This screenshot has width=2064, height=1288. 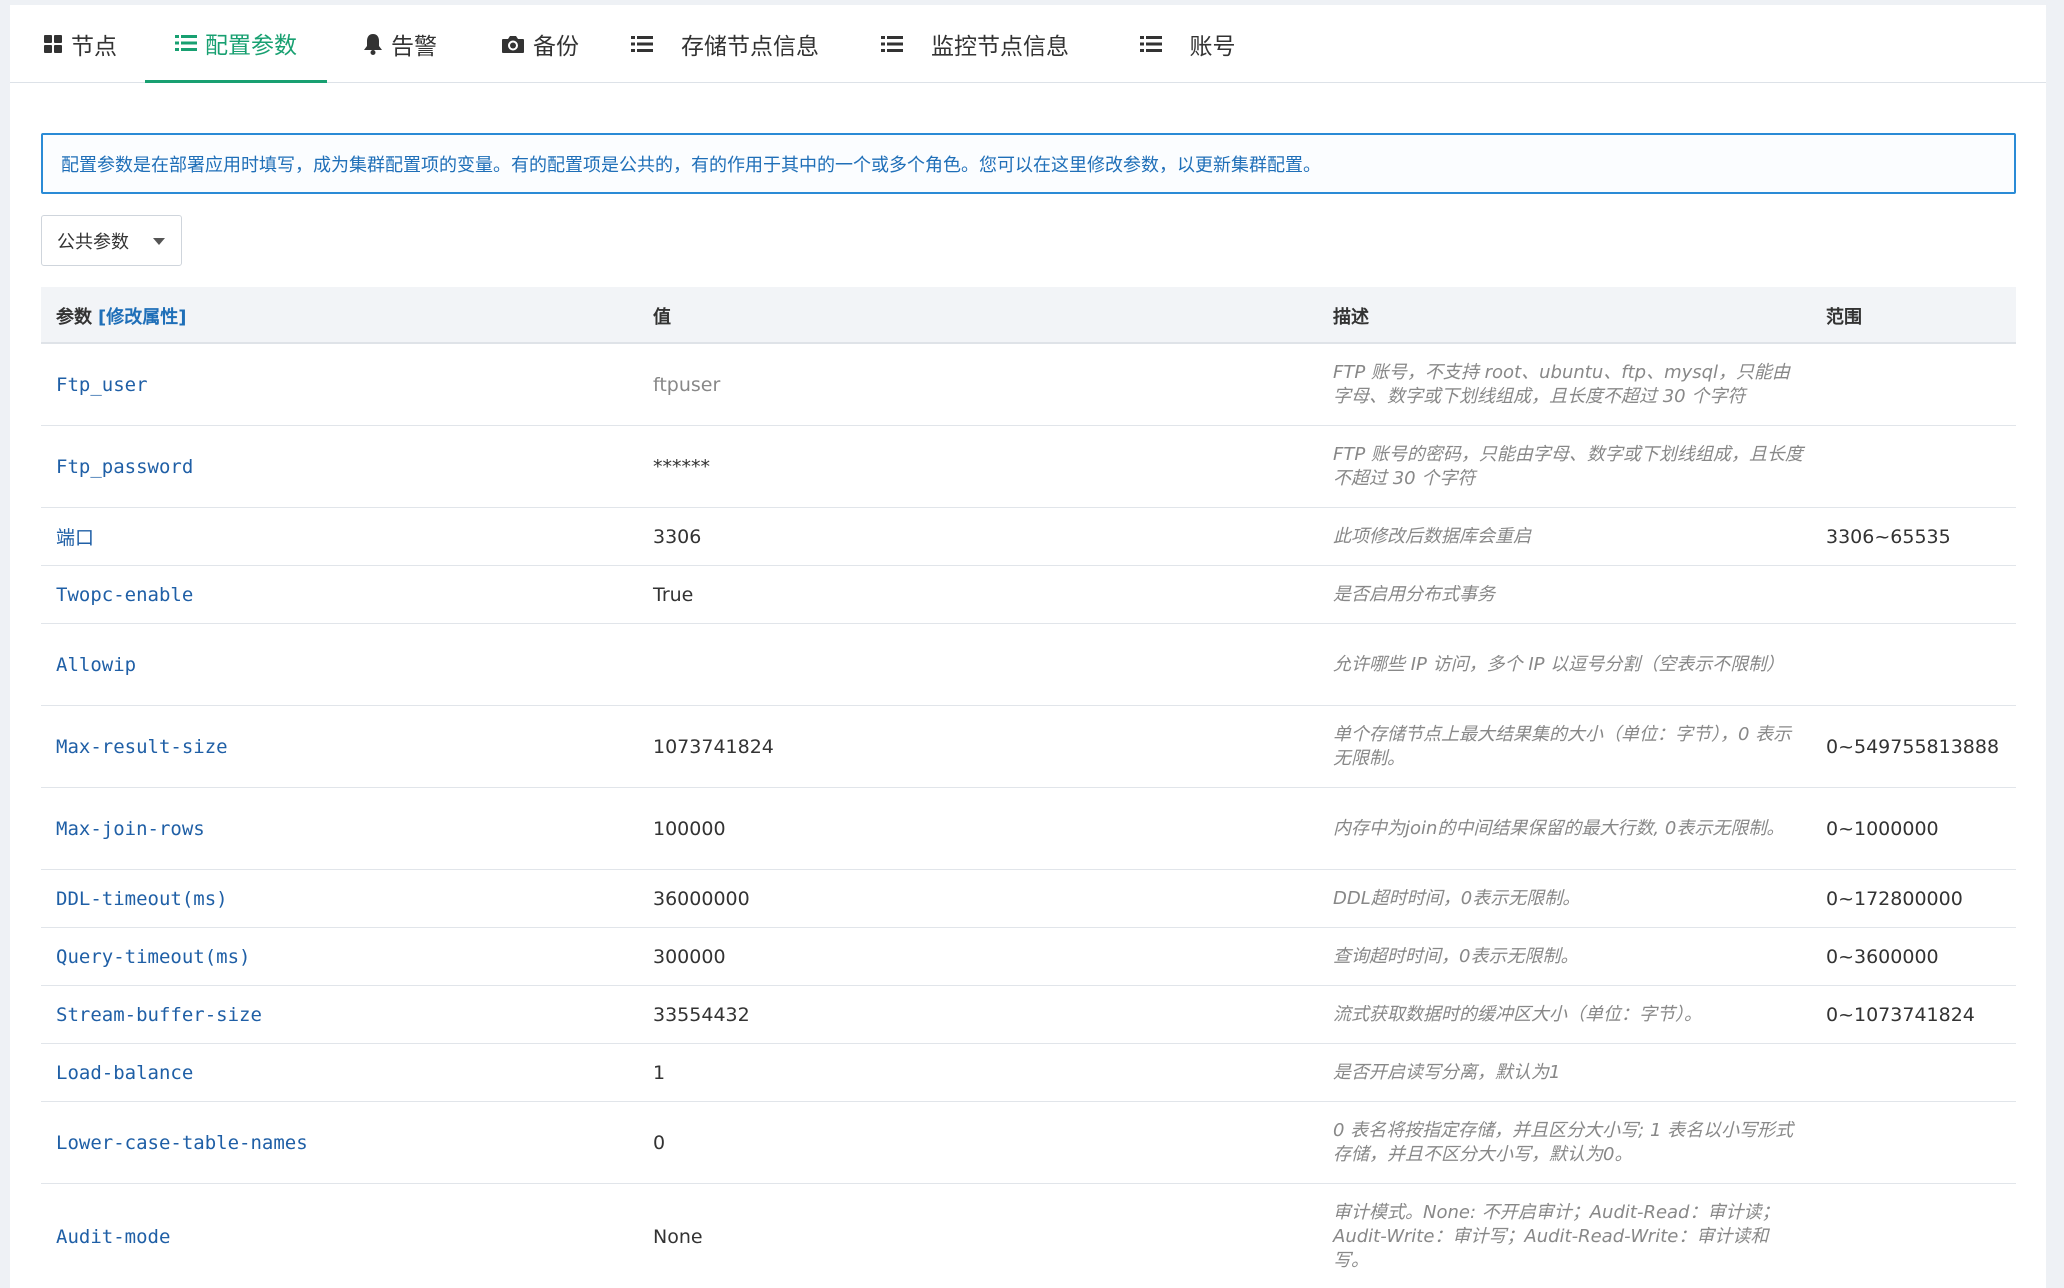 What do you see at coordinates (96, 665) in the screenshot?
I see `param-link: Allowip` at bounding box center [96, 665].